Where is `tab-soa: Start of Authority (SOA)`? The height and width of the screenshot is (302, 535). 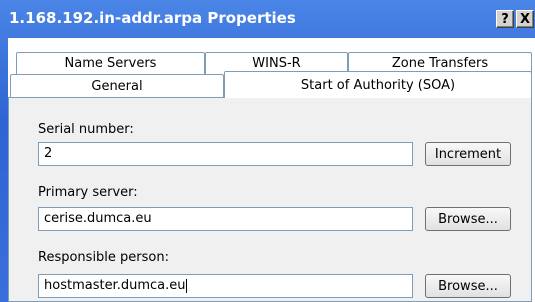 tab-soa: Start of Authority (SOA) is located at coordinates (378, 84).